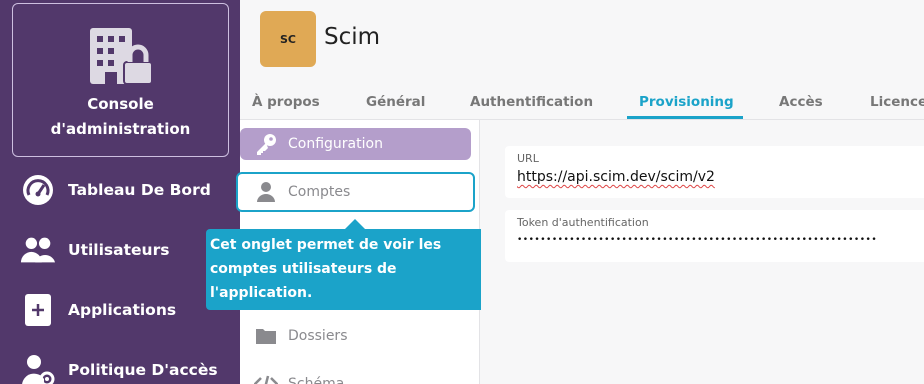 The height and width of the screenshot is (384, 924). What do you see at coordinates (355, 192) in the screenshot?
I see `submenu-item-comptes: Comptes` at bounding box center [355, 192].